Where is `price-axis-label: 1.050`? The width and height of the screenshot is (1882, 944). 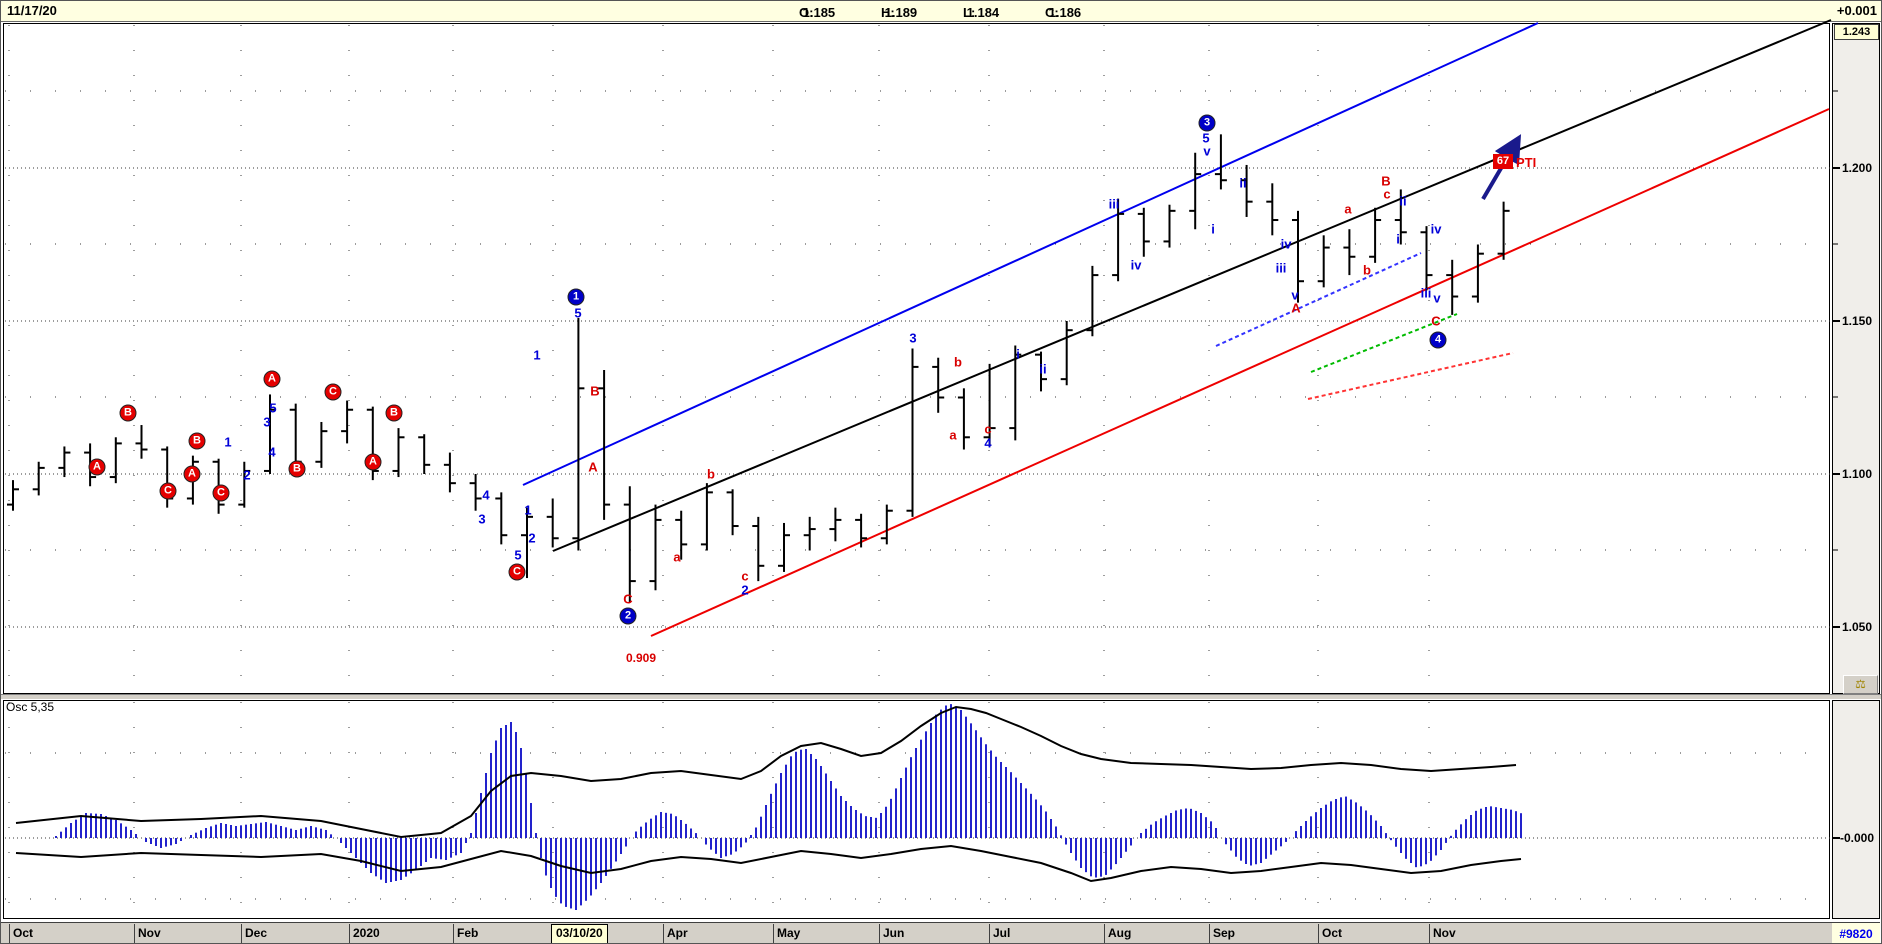
price-axis-label: 1.050 is located at coordinates (1857, 627).